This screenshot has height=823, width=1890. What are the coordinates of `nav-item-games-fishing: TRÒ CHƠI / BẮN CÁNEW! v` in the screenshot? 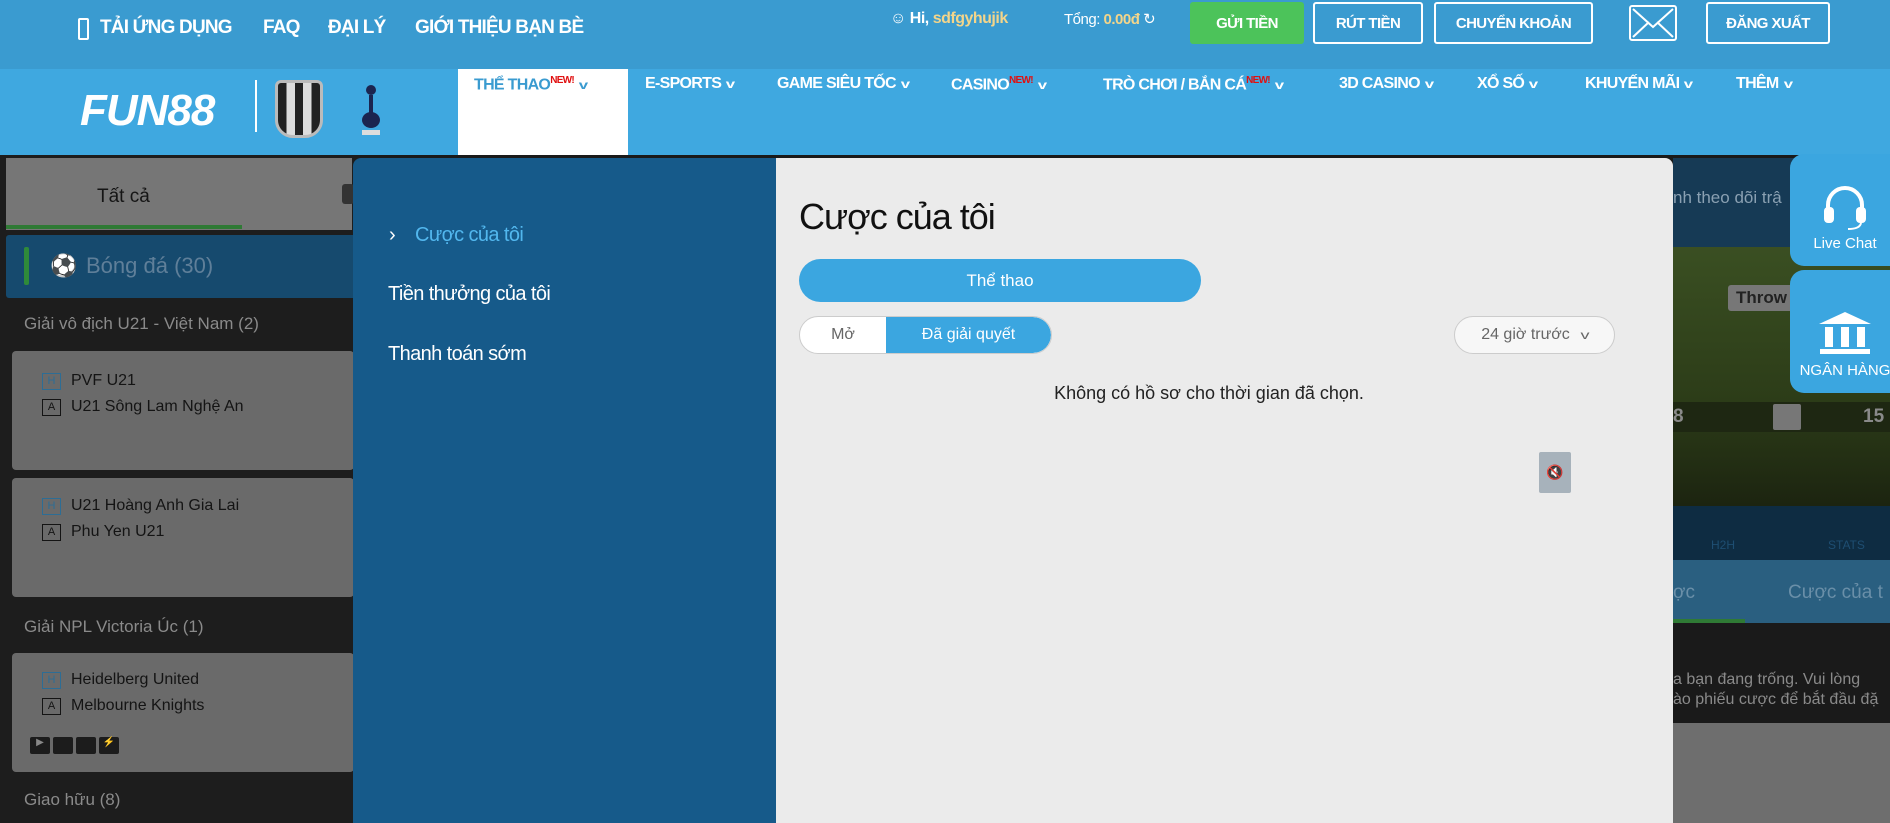 It's located at (1193, 84).